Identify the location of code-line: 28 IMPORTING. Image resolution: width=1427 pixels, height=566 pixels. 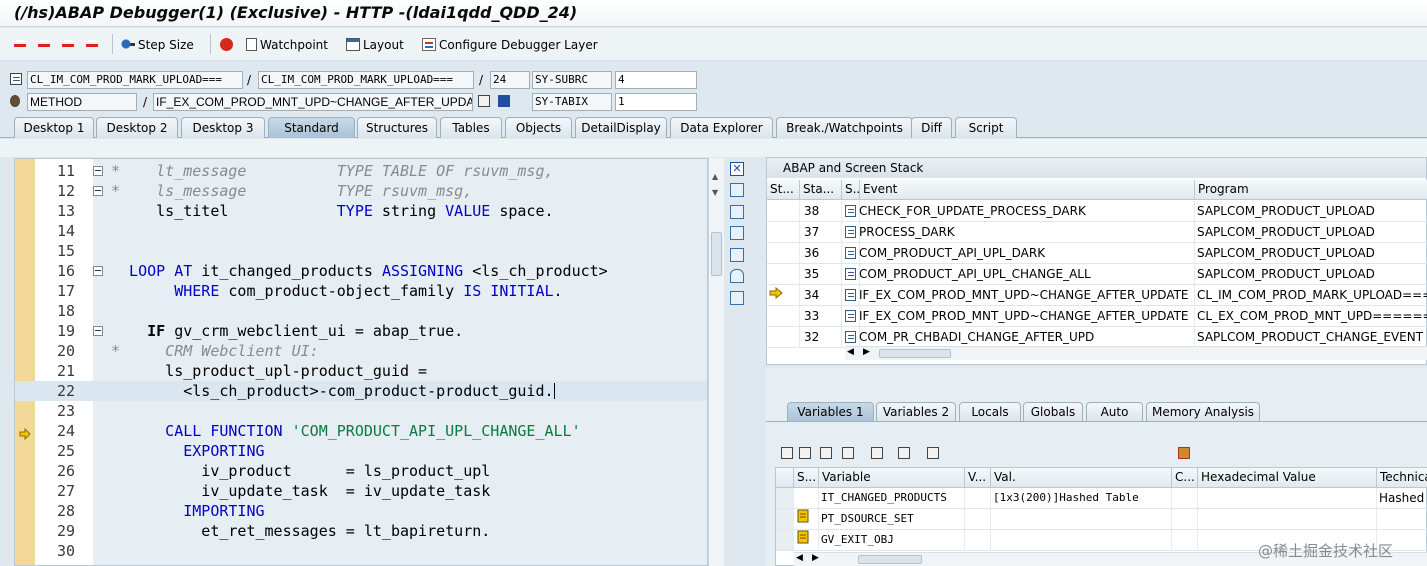
(361, 511).